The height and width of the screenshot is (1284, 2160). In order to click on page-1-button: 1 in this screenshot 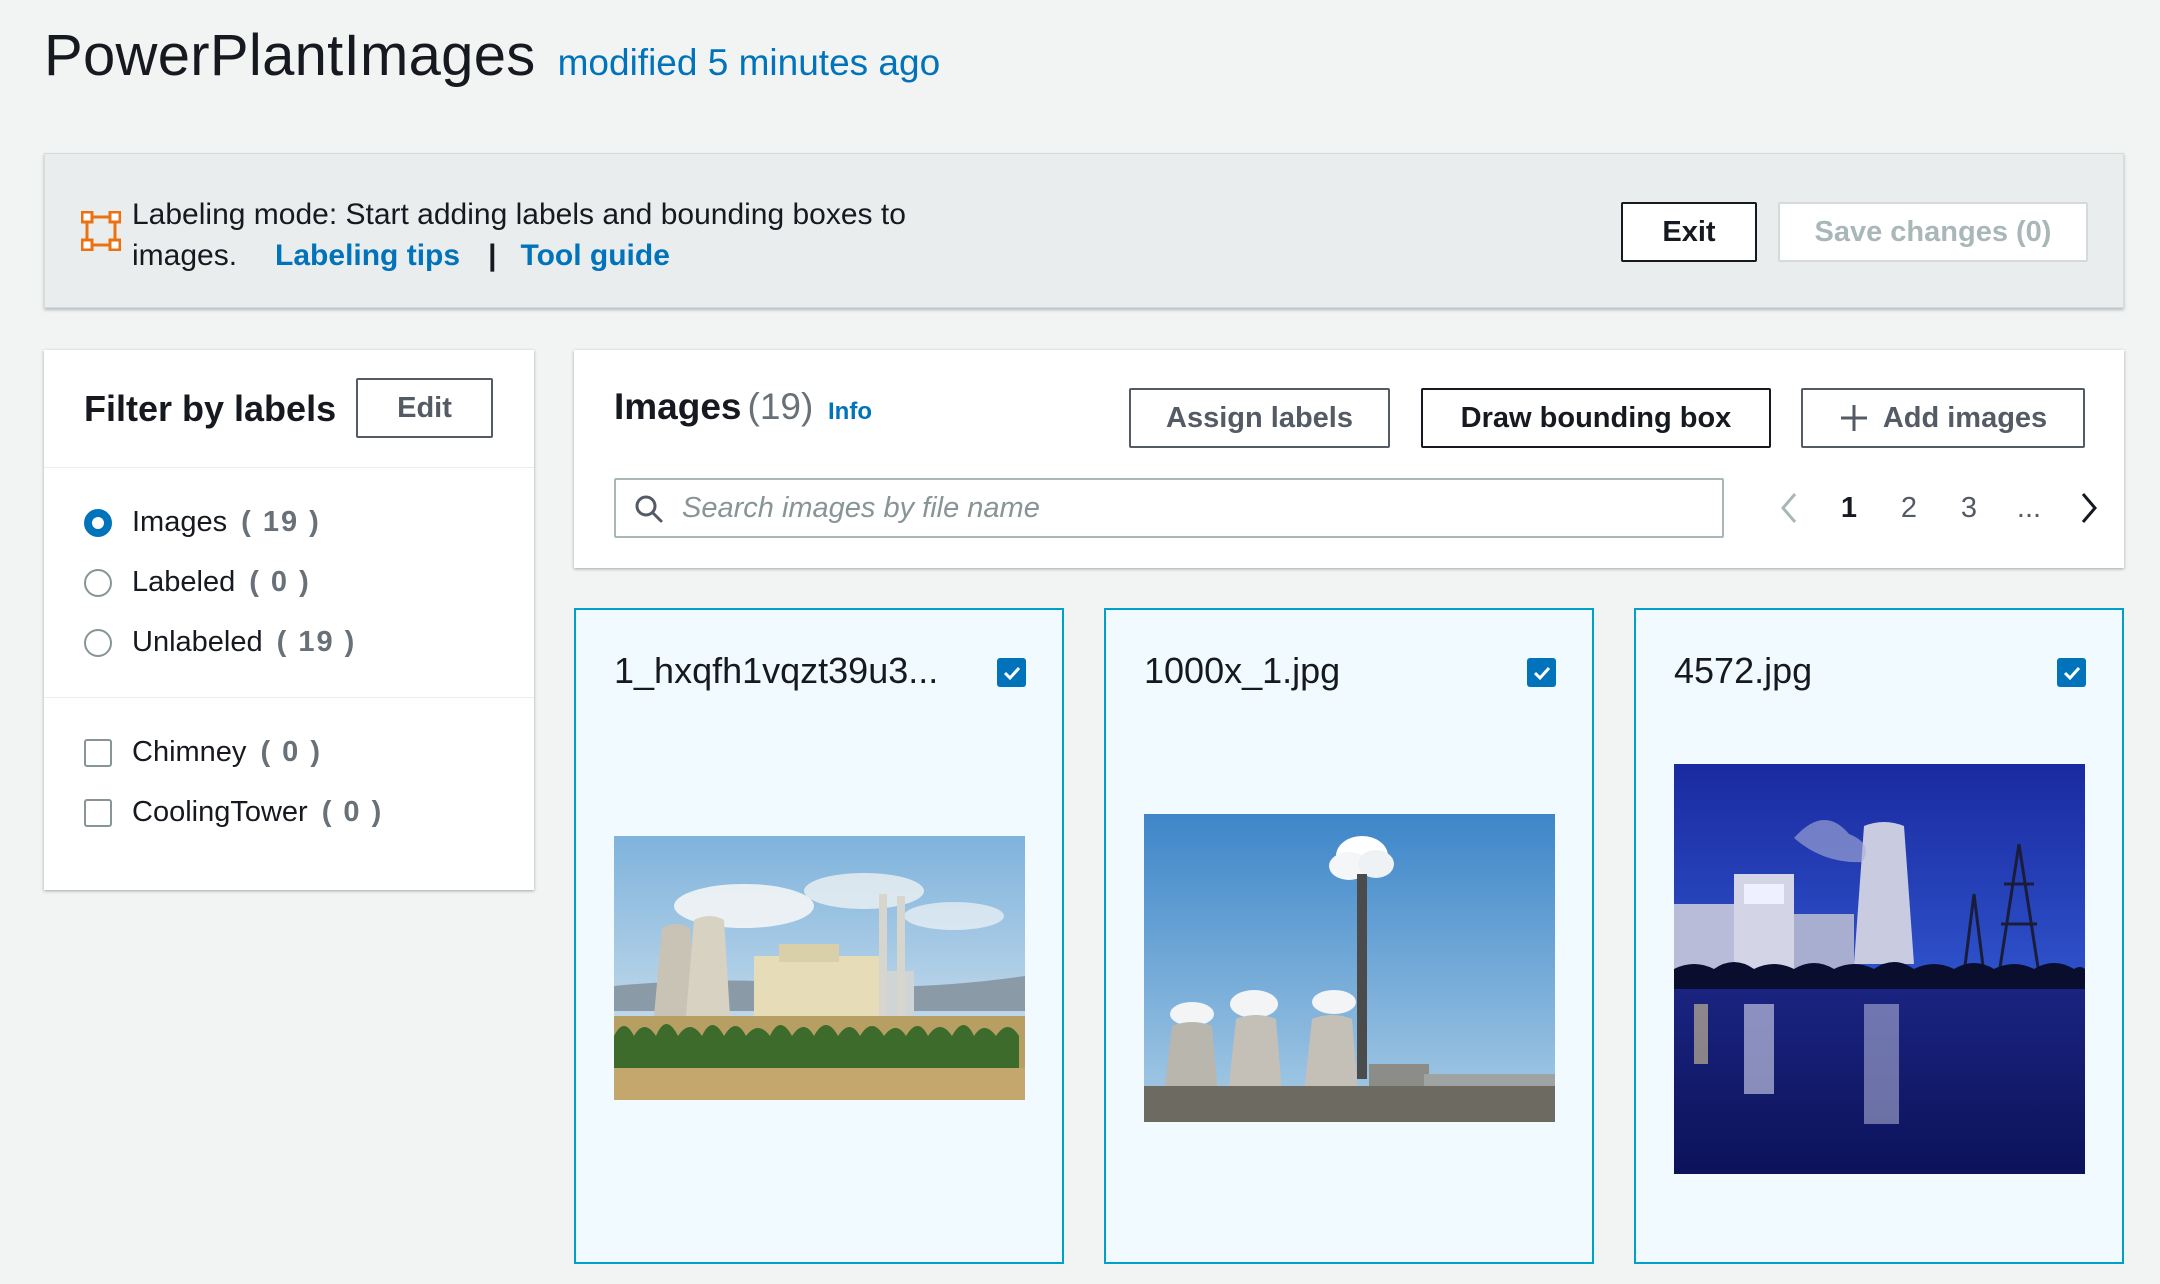, I will do `click(1849, 508)`.